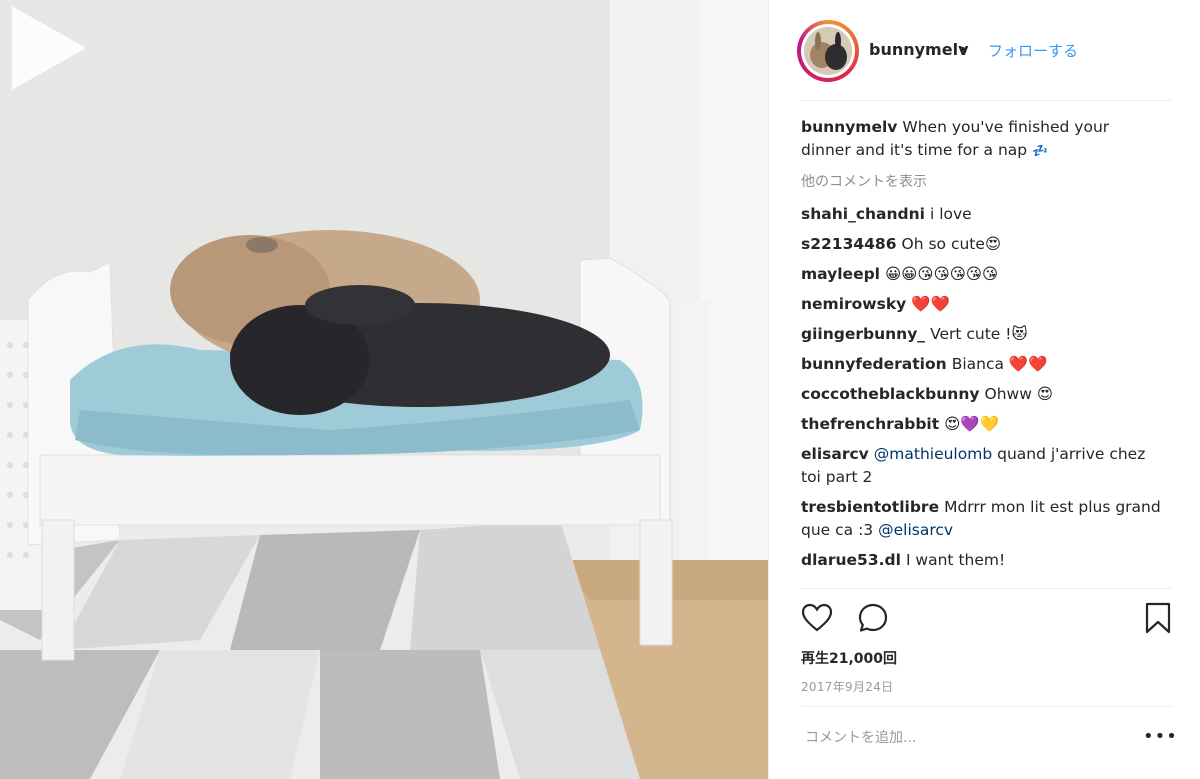 This screenshot has height=779, width=1200. What do you see at coordinates (955, 560) in the screenshot?
I see `comment-text: I want them!` at bounding box center [955, 560].